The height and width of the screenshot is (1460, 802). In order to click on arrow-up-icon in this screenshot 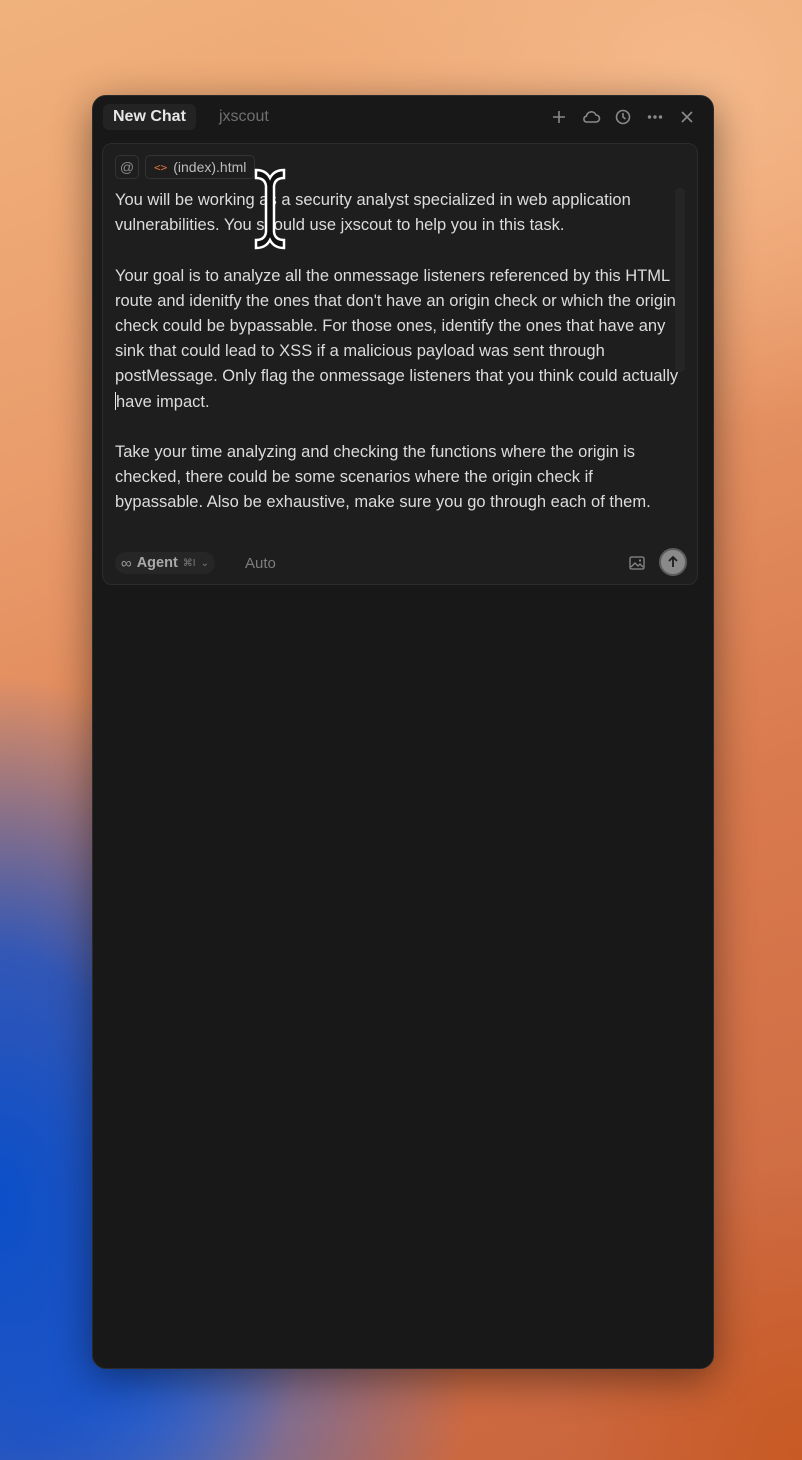, I will do `click(673, 561)`.